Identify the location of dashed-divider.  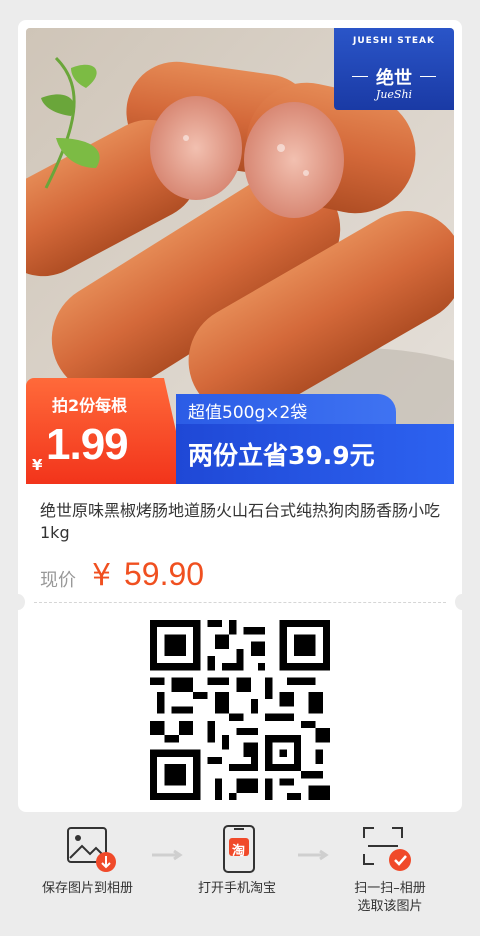
(240, 602).